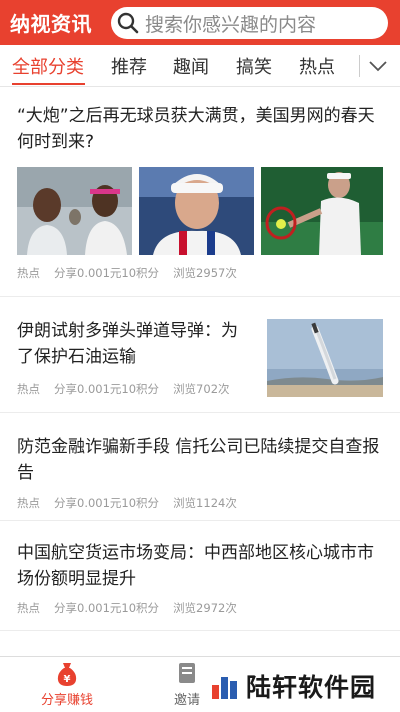  I want to click on article-image-missile, so click(325, 358).